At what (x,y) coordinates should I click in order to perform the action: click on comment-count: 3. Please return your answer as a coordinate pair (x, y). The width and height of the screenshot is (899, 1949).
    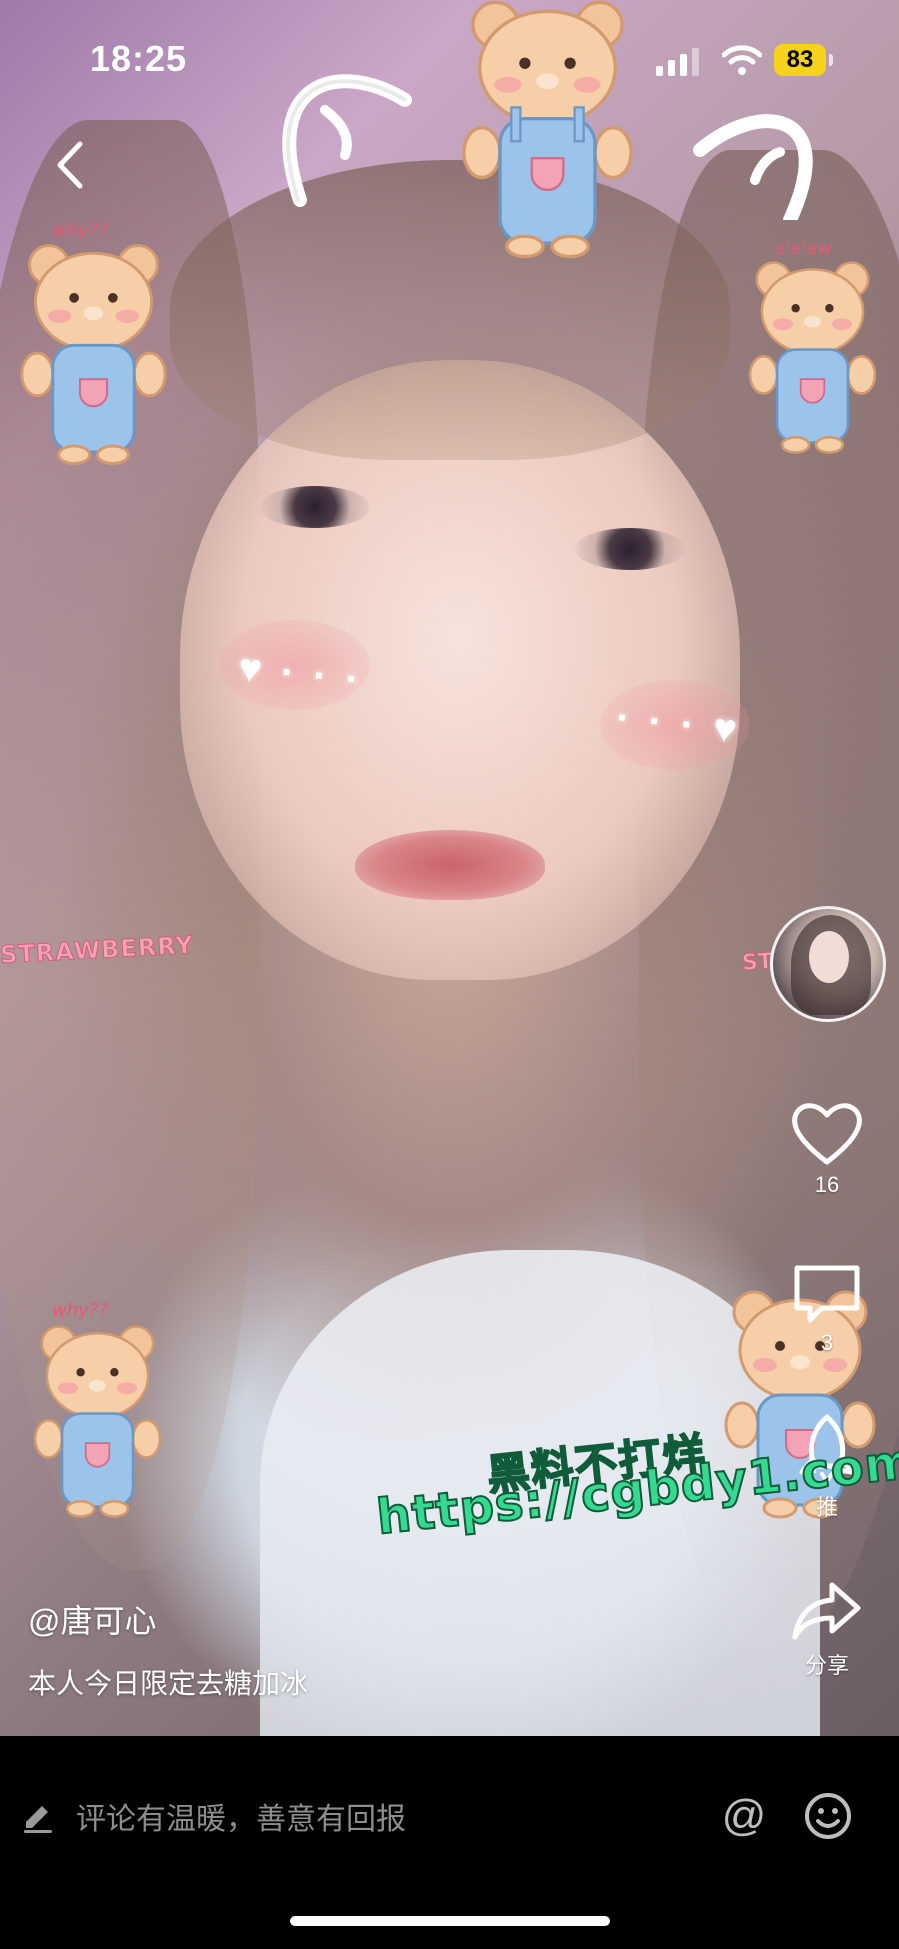
    Looking at the image, I should click on (827, 1342).